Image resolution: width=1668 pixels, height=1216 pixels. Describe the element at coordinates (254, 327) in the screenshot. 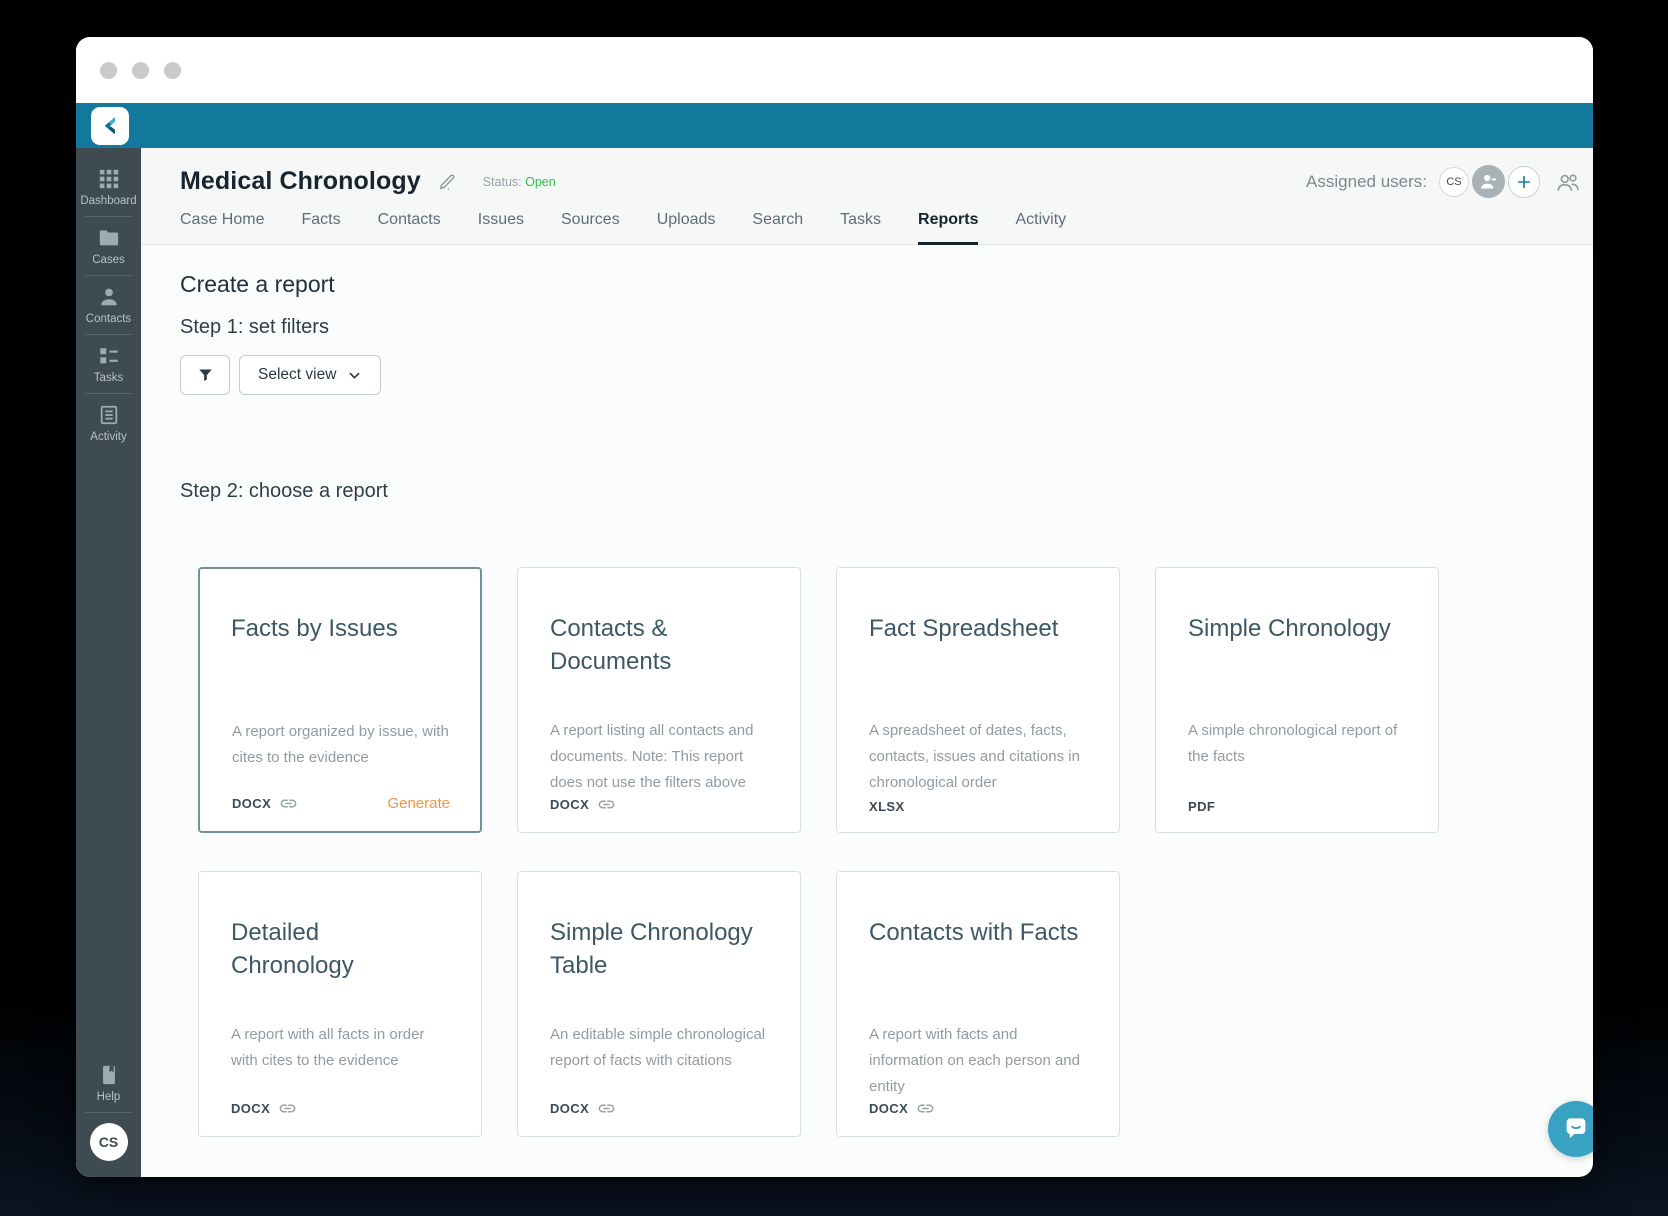

I see `step1-heading: Step 1: set filters` at that location.